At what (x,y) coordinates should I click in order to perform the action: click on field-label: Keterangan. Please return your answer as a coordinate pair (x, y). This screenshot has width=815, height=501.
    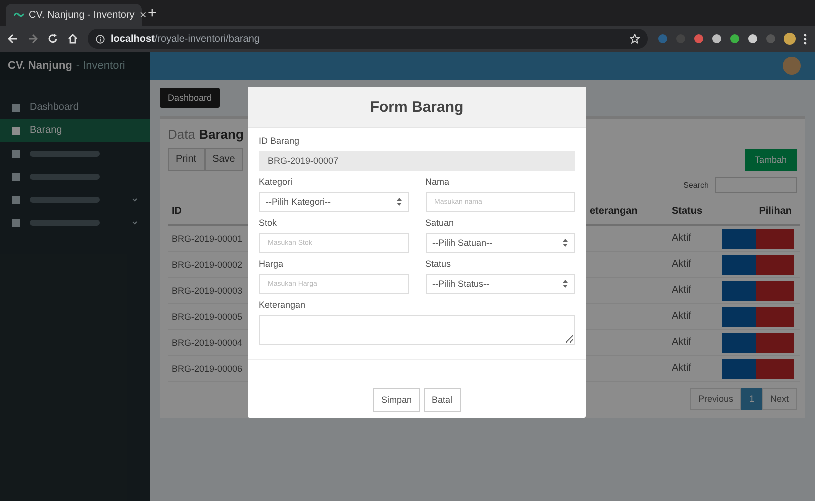
    Looking at the image, I should click on (283, 305).